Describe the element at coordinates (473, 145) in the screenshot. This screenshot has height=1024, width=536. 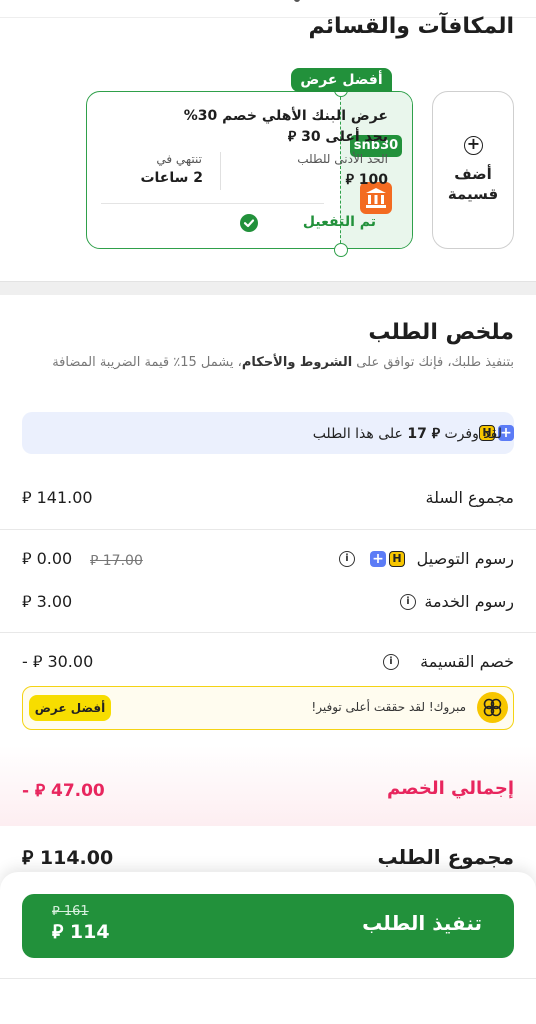
I see `add-circle-icon: +` at that location.